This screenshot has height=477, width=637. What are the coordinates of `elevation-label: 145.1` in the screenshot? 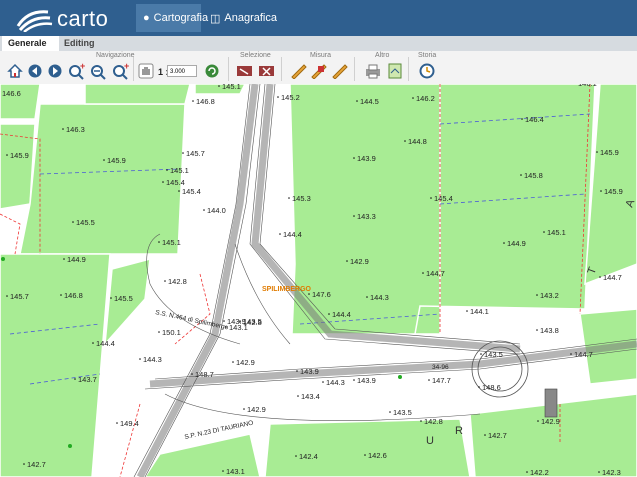 It's located at (179, 170).